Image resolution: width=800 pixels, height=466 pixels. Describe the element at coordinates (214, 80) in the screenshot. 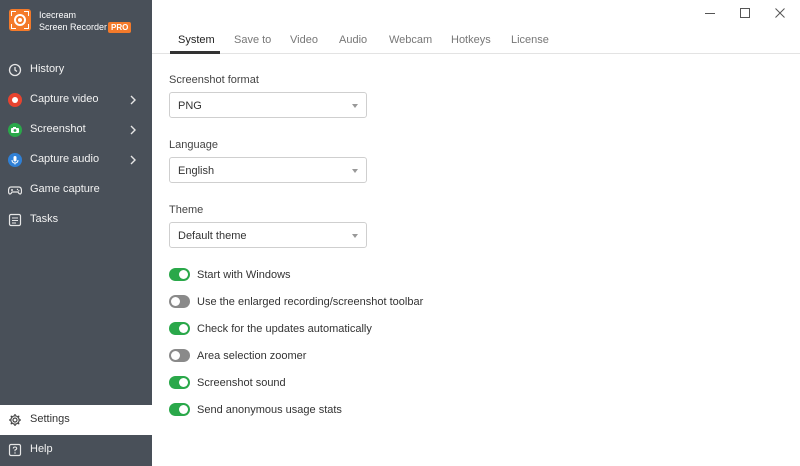

I see `screenshot-format-label: Screenshot format` at that location.